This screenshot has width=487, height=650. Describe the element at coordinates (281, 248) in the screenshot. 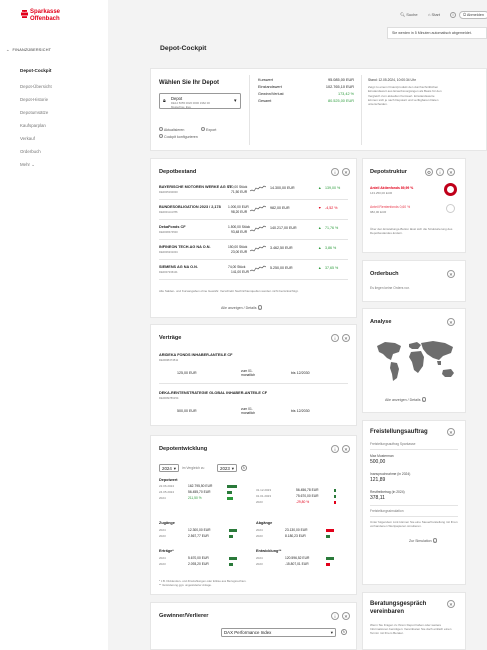

I see `holding-value: 3.462,50 EUR` at that location.